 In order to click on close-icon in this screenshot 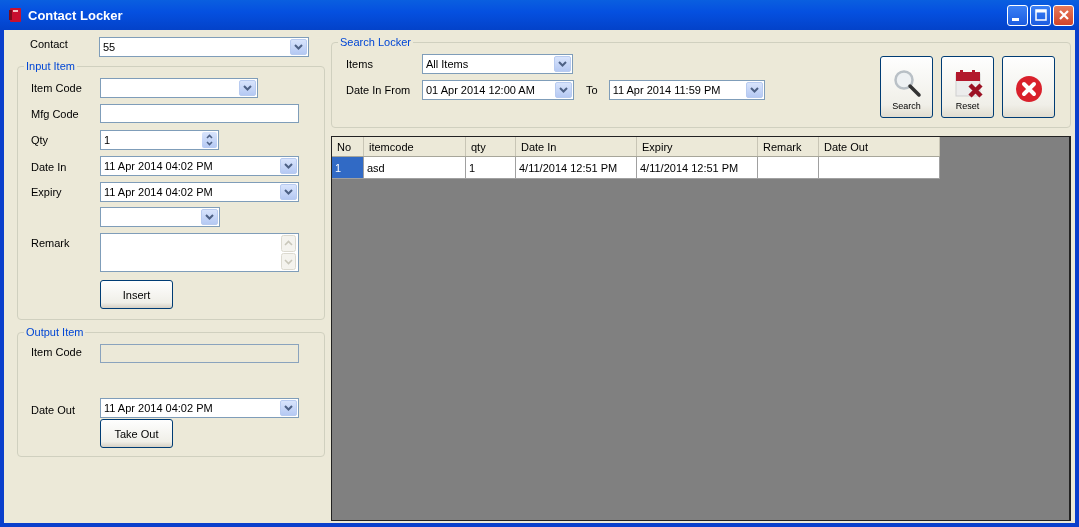, I will do `click(1063, 15)`.